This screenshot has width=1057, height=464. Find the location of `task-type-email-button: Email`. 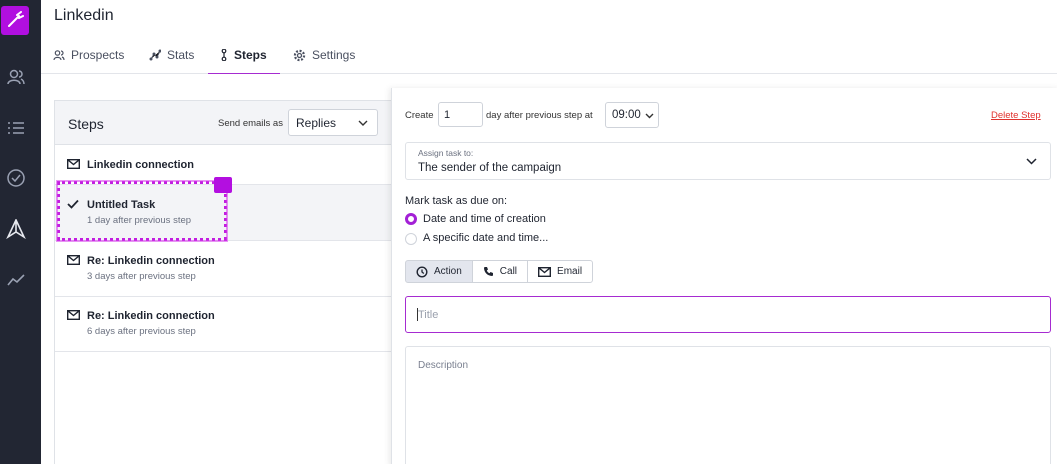

task-type-email-button: Email is located at coordinates (560, 271).